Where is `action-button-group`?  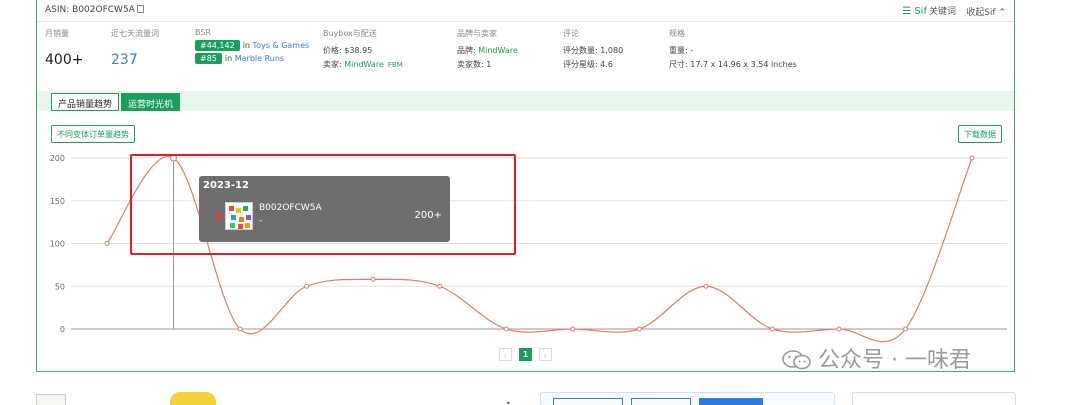
action-button-group is located at coordinates (687, 398).